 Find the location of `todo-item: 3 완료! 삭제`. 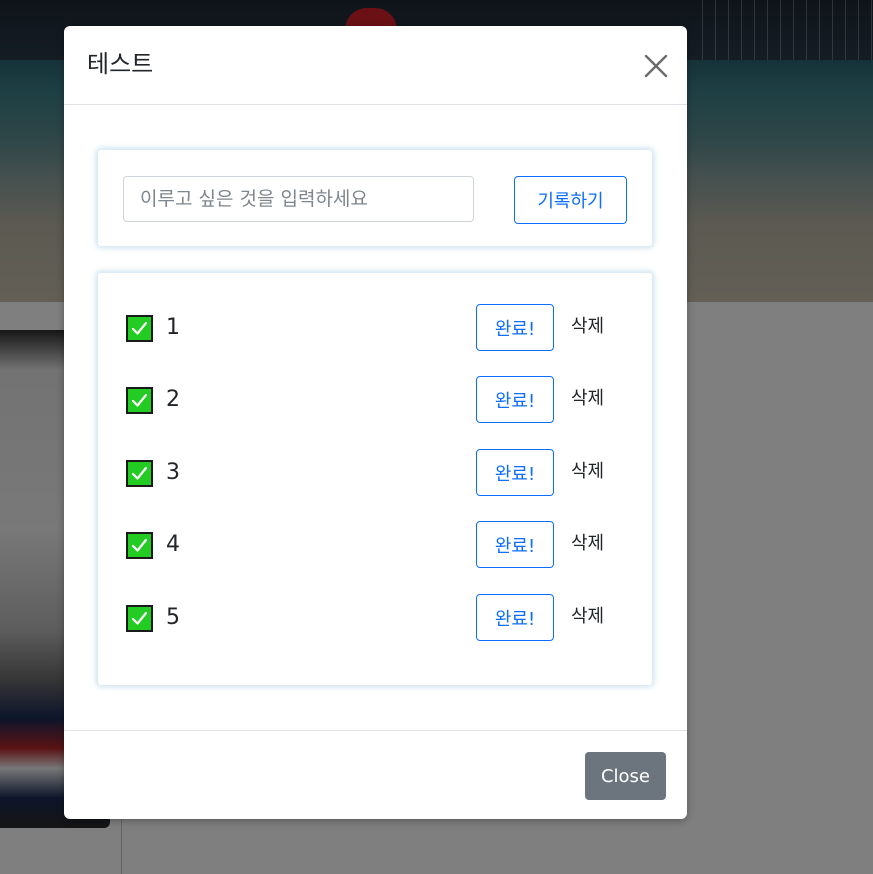

todo-item: 3 완료! 삭제 is located at coordinates (375, 473).